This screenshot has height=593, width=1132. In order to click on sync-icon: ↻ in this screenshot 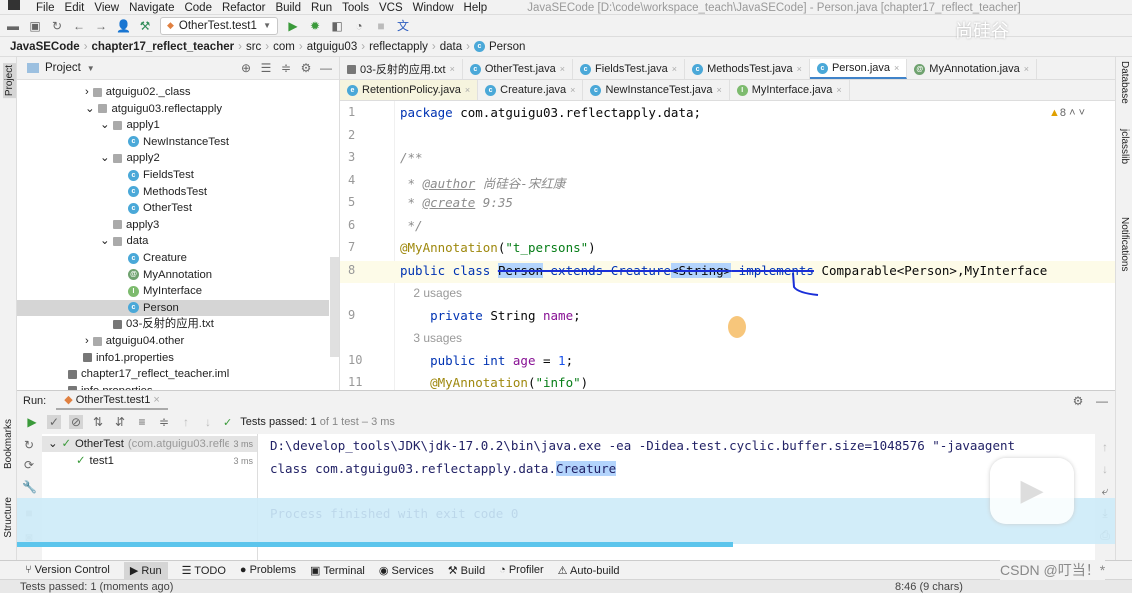, I will do `click(57, 26)`.